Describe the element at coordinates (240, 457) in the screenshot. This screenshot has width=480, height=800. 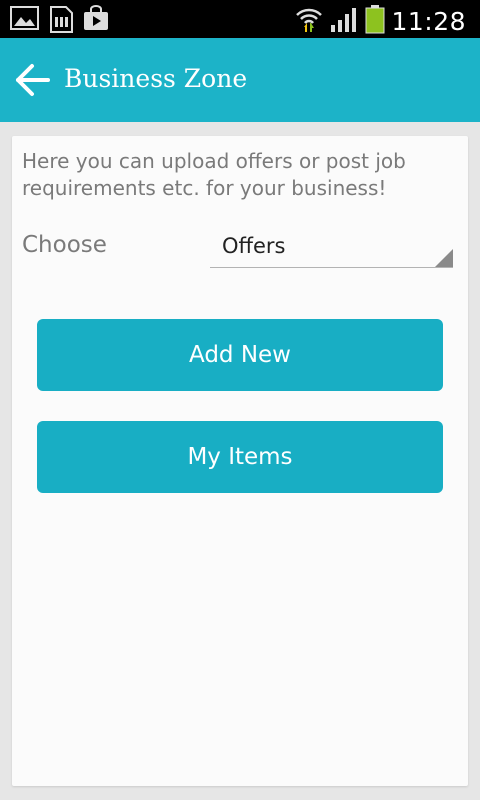
I see `my-items-button: My Items` at that location.